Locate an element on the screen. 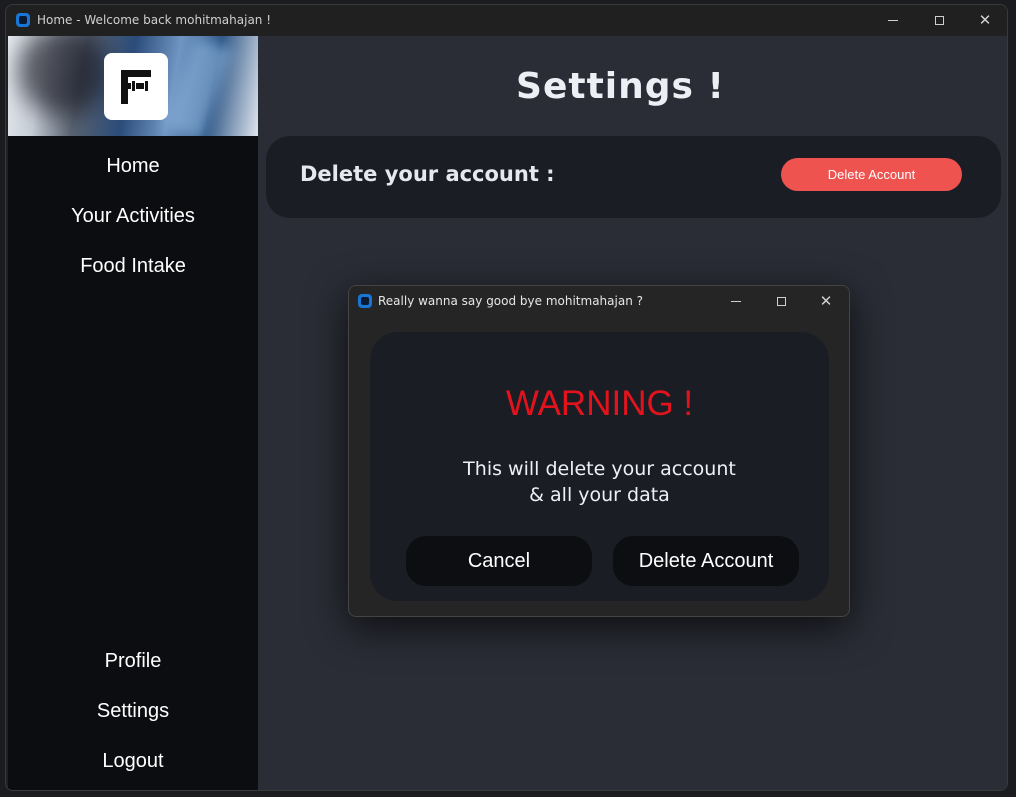 The image size is (1016, 797). warning-message-line1: This will delete your account is located at coordinates (599, 469).